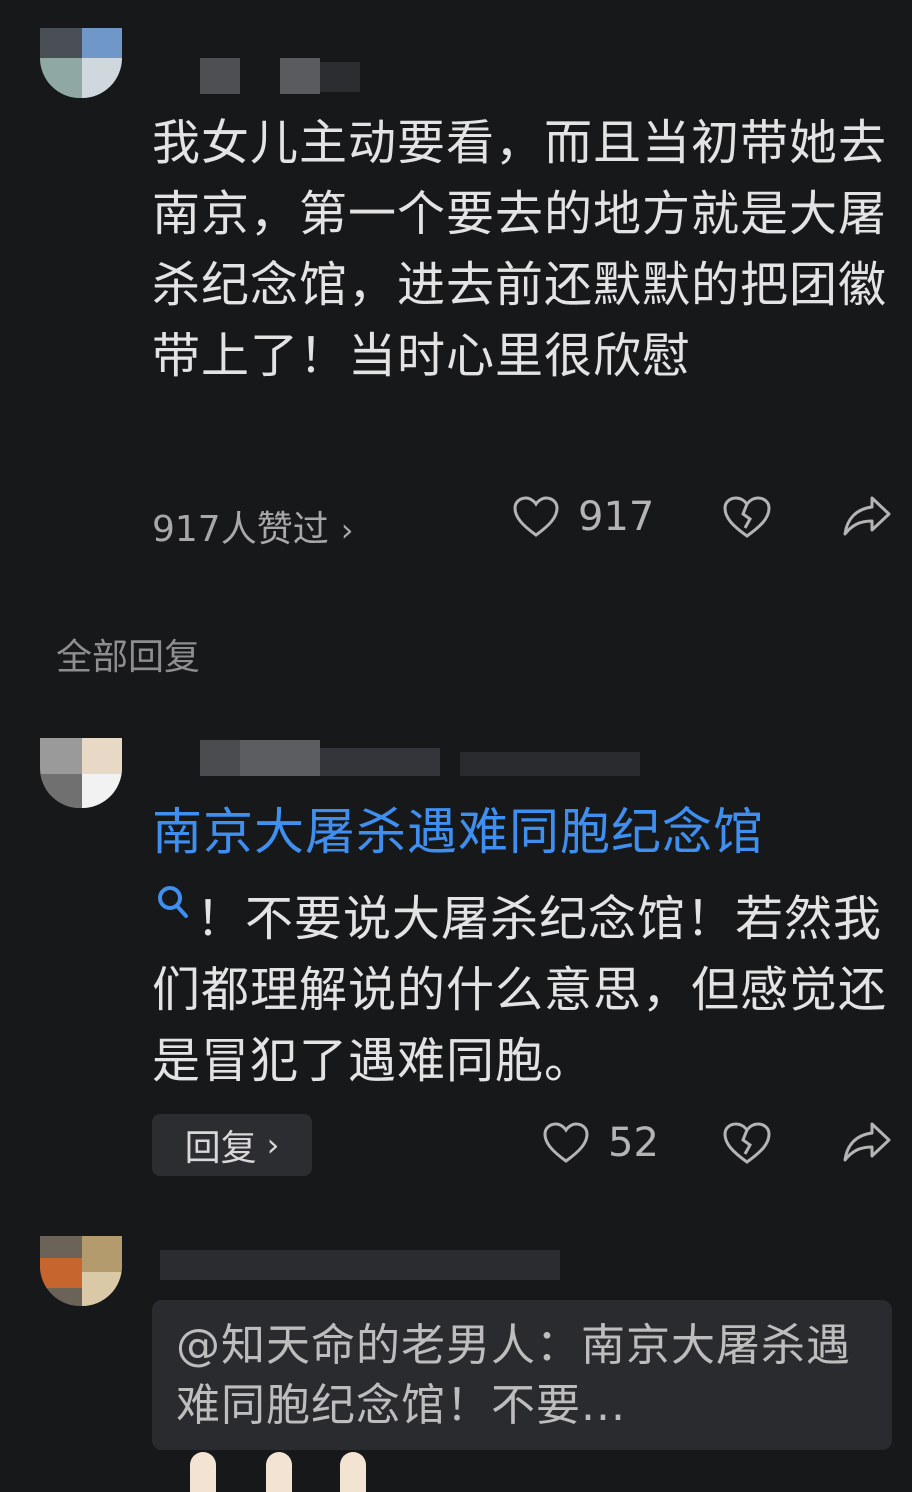 Image resolution: width=912 pixels, height=1492 pixels. What do you see at coordinates (458, 832) in the screenshot?
I see `linked-keyword: 南京大屠杀遇难同胞纪念馆` at bounding box center [458, 832].